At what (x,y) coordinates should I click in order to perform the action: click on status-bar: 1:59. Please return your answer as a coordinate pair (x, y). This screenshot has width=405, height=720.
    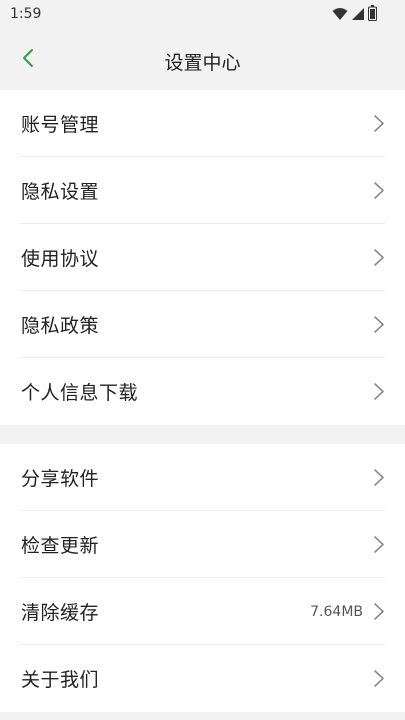
    Looking at the image, I should click on (202, 15).